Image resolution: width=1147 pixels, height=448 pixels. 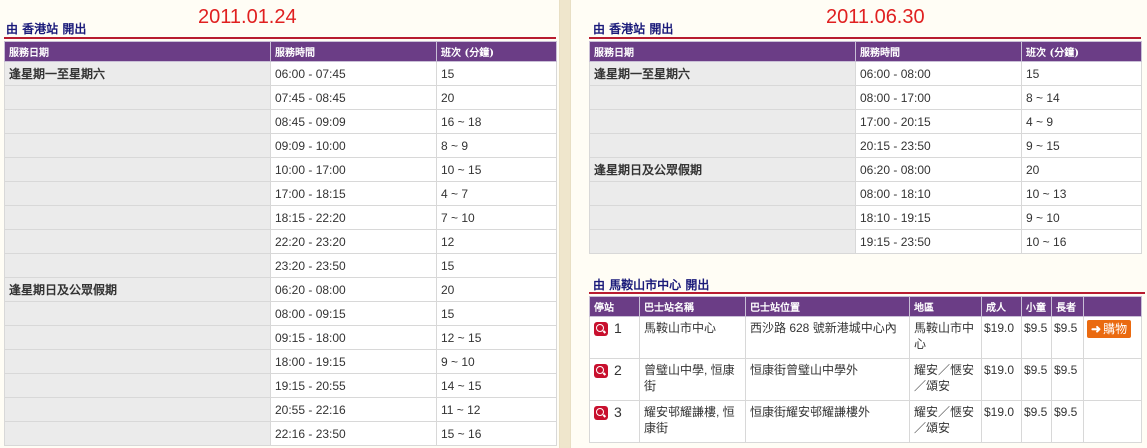 What do you see at coordinates (565, 224) in the screenshot?
I see `panel-divider` at bounding box center [565, 224].